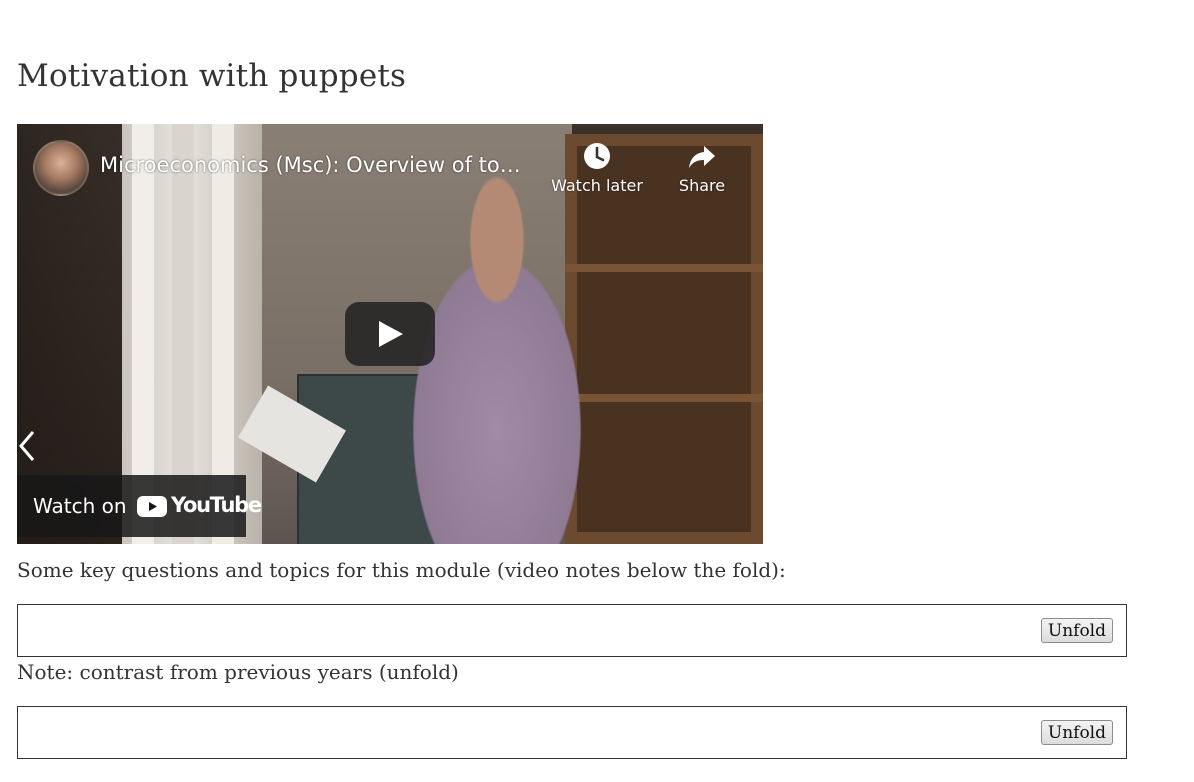 This screenshot has width=1194, height=782. I want to click on watch-later-button: Watch later, so click(597, 167).